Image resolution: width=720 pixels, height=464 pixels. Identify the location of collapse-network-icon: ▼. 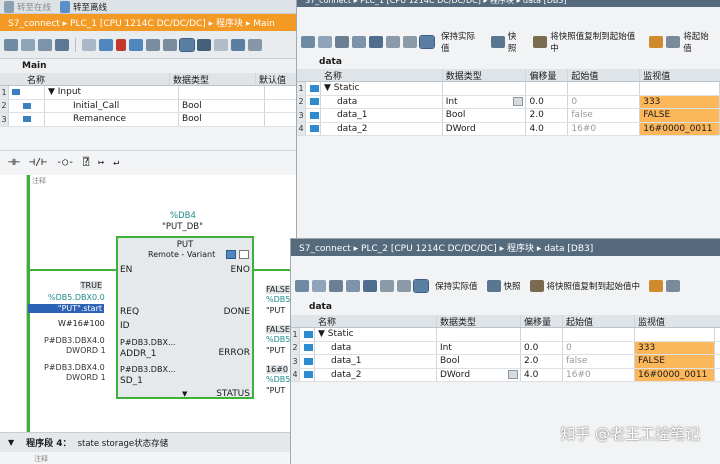
(11, 442).